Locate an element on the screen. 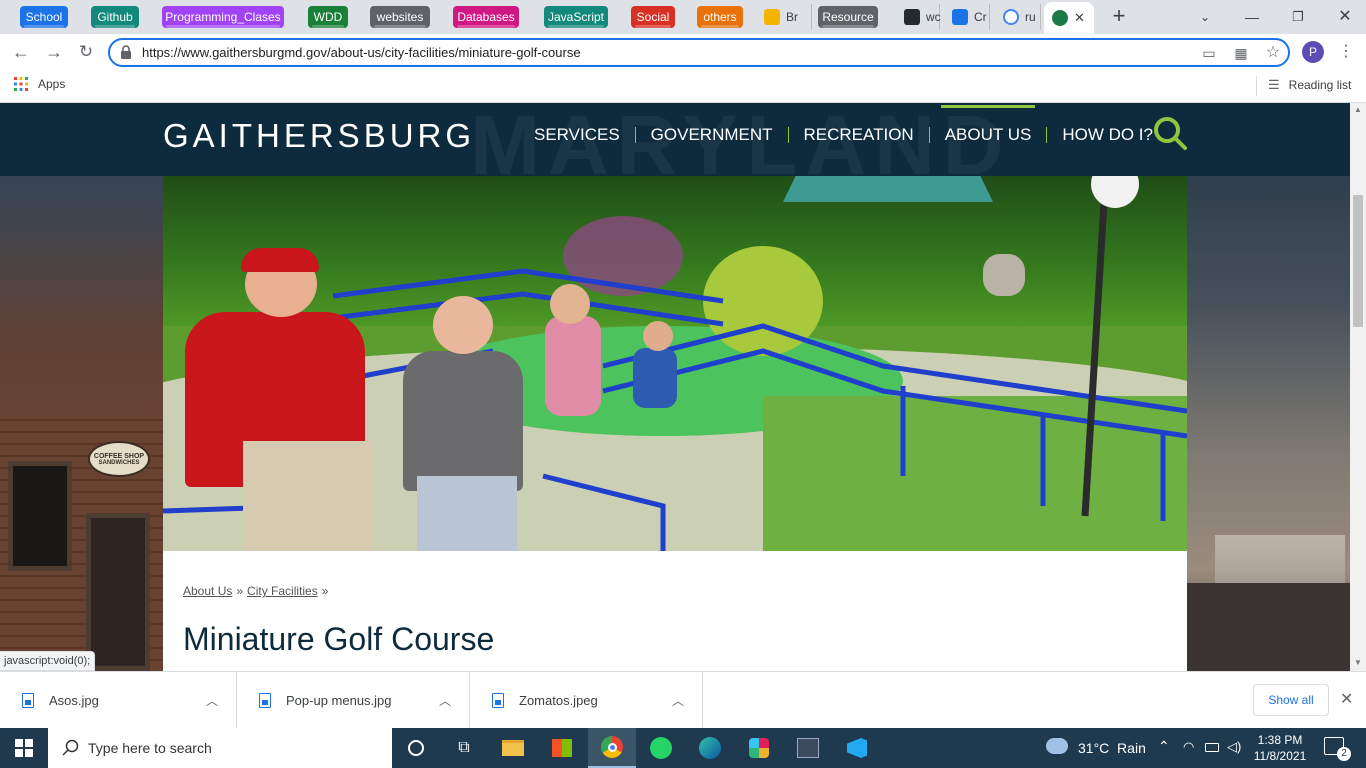  magnifier-icon is located at coordinates (70, 747).